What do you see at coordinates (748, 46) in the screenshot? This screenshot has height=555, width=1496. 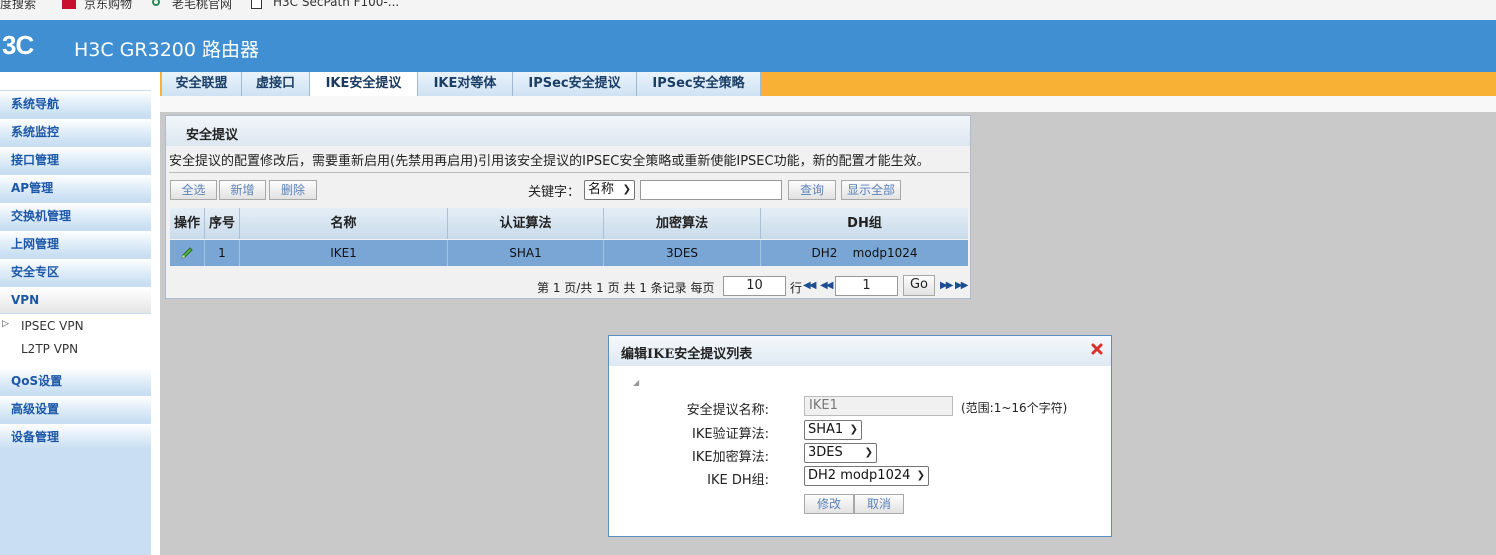 I see `app-header: 3C H3C GR3200 路由器` at bounding box center [748, 46].